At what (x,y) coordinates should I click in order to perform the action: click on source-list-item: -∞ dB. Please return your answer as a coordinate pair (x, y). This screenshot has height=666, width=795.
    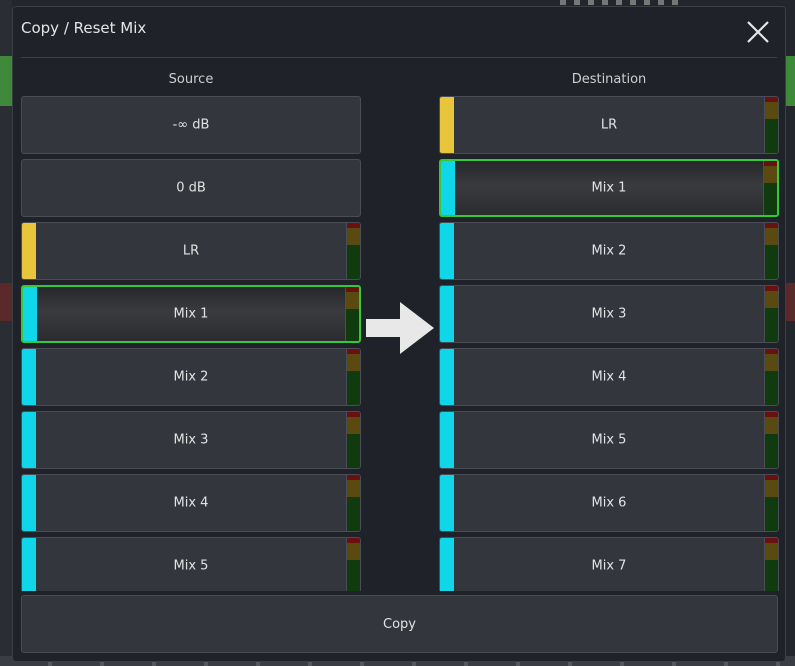
    Looking at the image, I should click on (191, 125).